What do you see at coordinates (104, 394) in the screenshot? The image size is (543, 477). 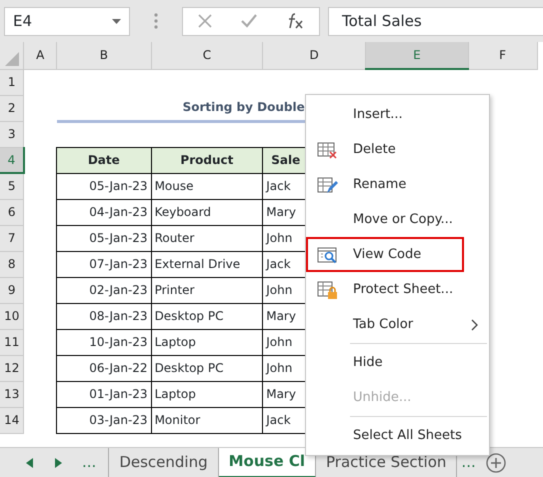 I see `table-cell: 01-Jan-23` at bounding box center [104, 394].